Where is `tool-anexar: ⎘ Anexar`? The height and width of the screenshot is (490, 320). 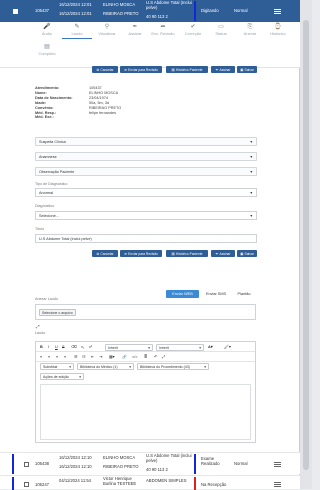
tool-anexar: ⎘ Anexar is located at coordinates (250, 30).